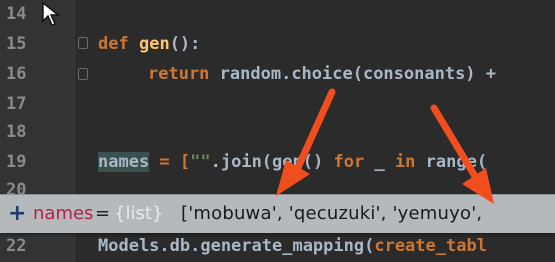  What do you see at coordinates (349, 162) in the screenshot?
I see `keyword-for: for` at bounding box center [349, 162].